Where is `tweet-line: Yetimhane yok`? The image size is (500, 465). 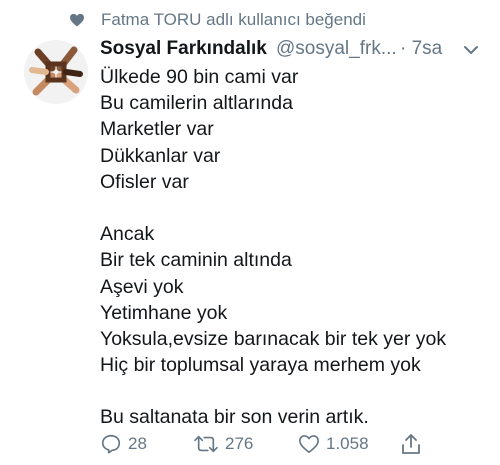 tweet-line: Yetimhane yok is located at coordinates (164, 312).